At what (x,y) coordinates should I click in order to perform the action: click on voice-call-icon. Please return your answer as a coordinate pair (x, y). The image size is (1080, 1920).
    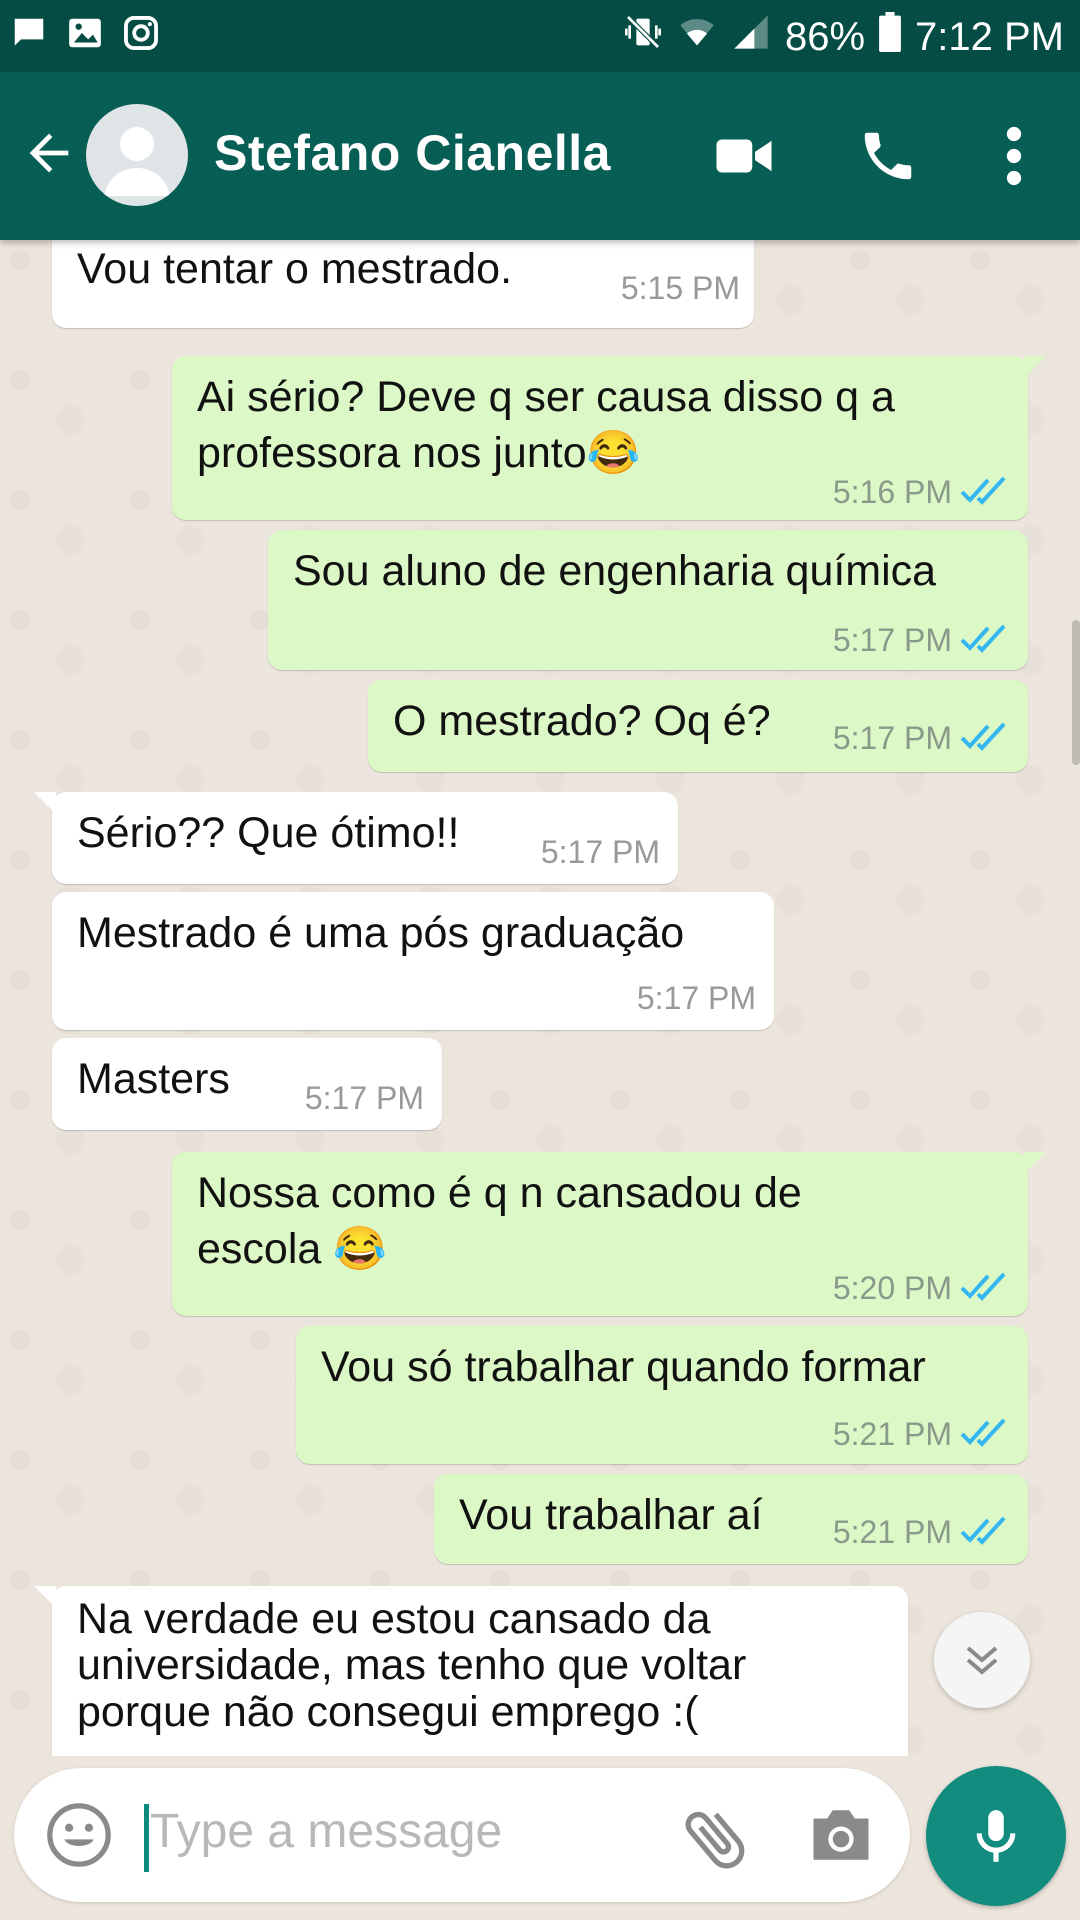
    Looking at the image, I should click on (888, 156).